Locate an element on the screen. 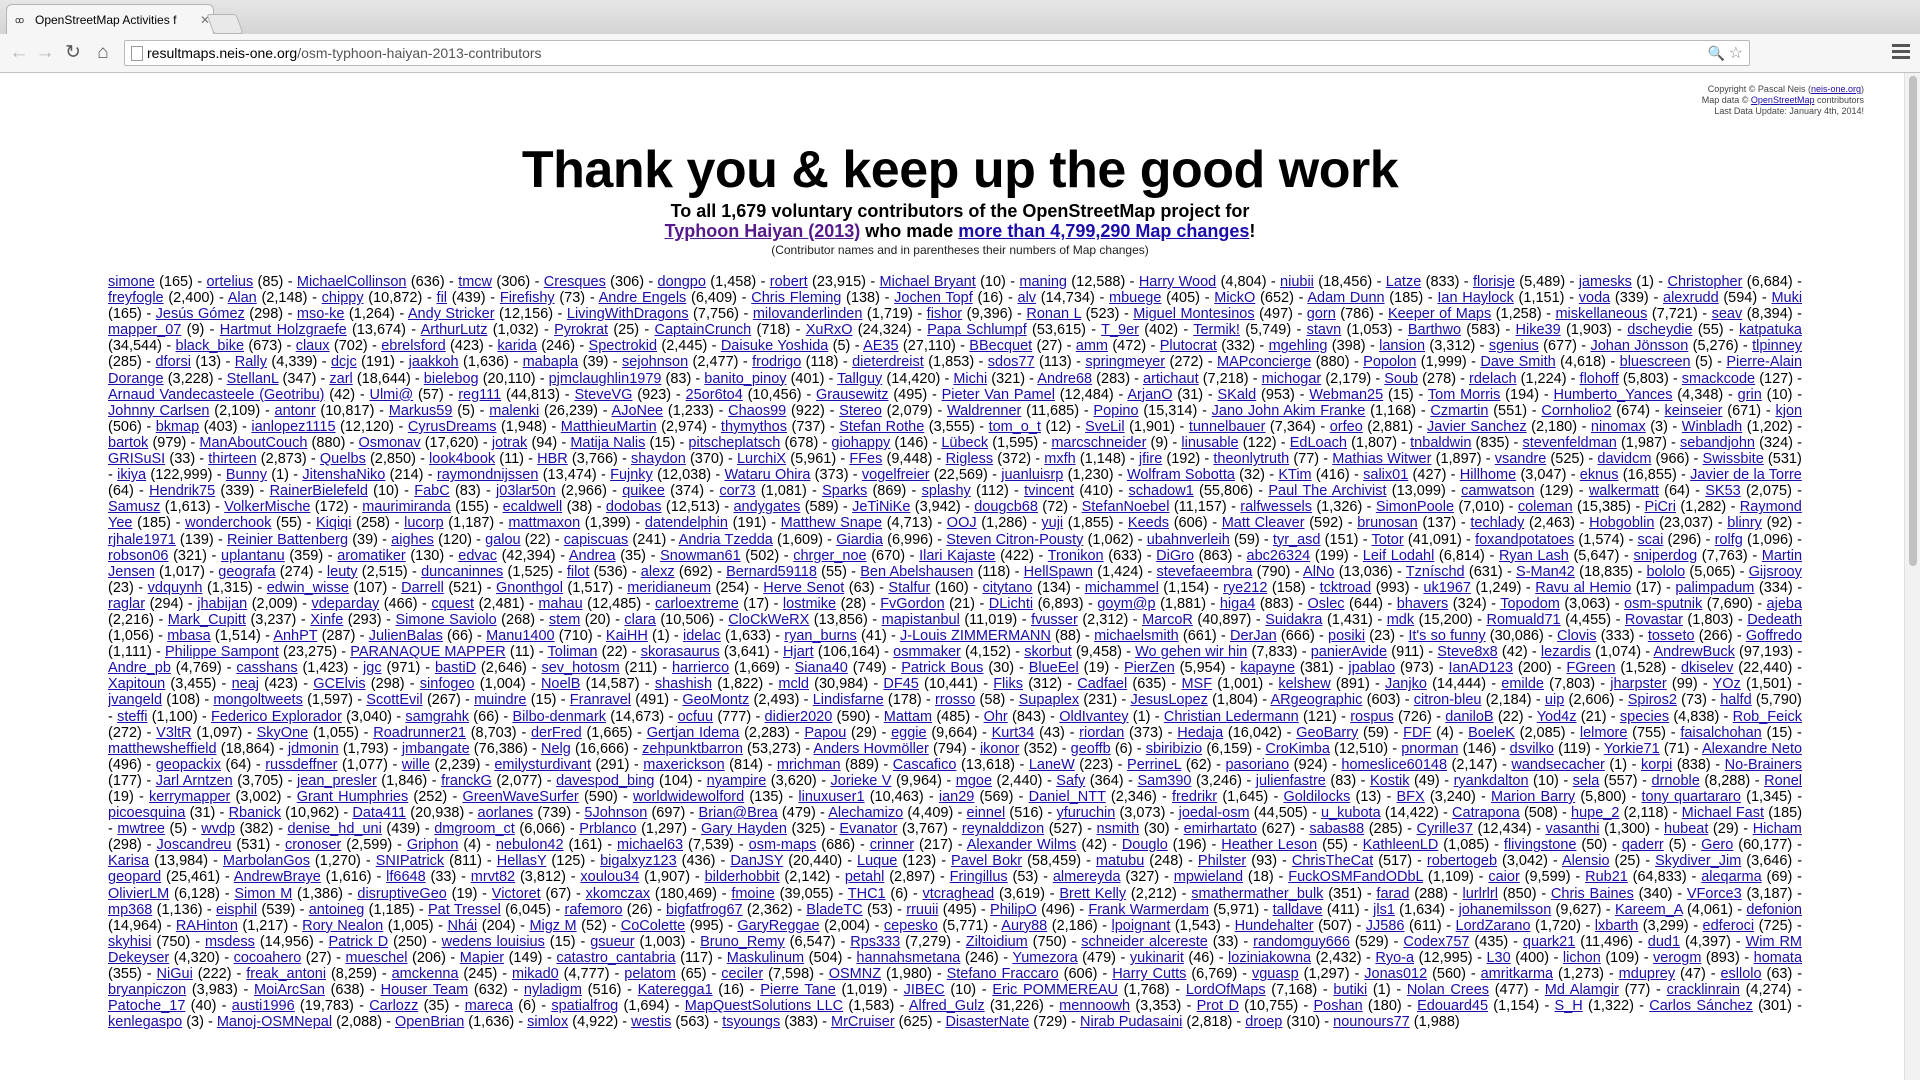  contributor-link: mueschel is located at coordinates (376, 958).